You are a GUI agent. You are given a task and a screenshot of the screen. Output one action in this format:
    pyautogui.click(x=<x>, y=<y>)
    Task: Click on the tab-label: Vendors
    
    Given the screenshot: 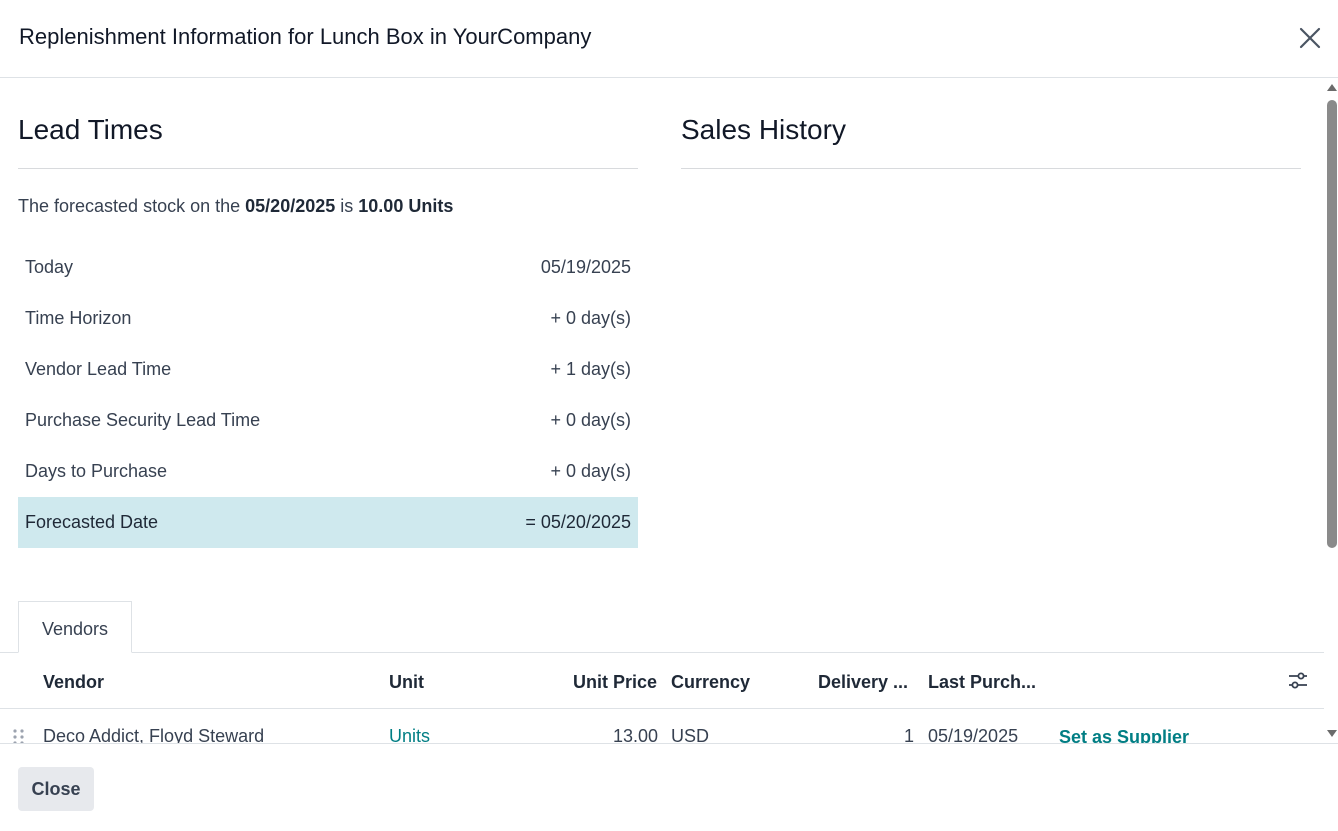 What is the action you would take?
    pyautogui.click(x=75, y=629)
    